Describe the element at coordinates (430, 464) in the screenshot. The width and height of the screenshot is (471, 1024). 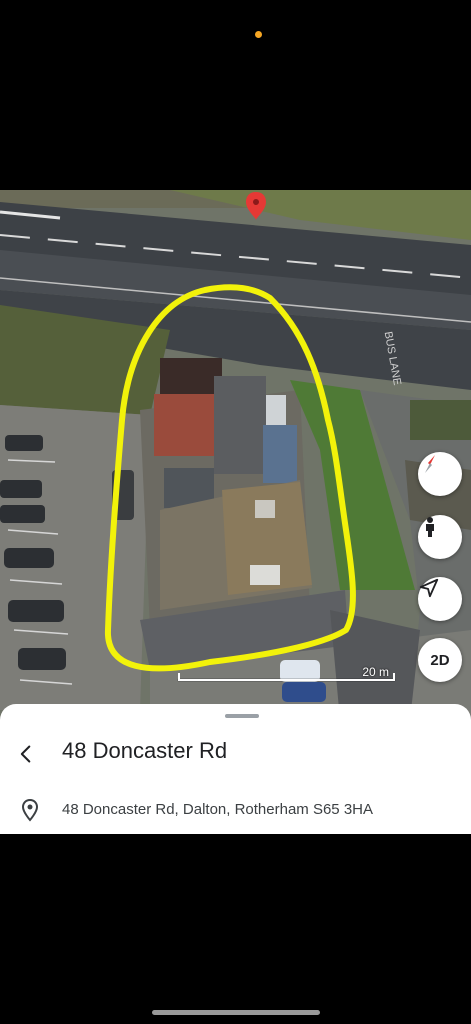
I see `compass-icon` at that location.